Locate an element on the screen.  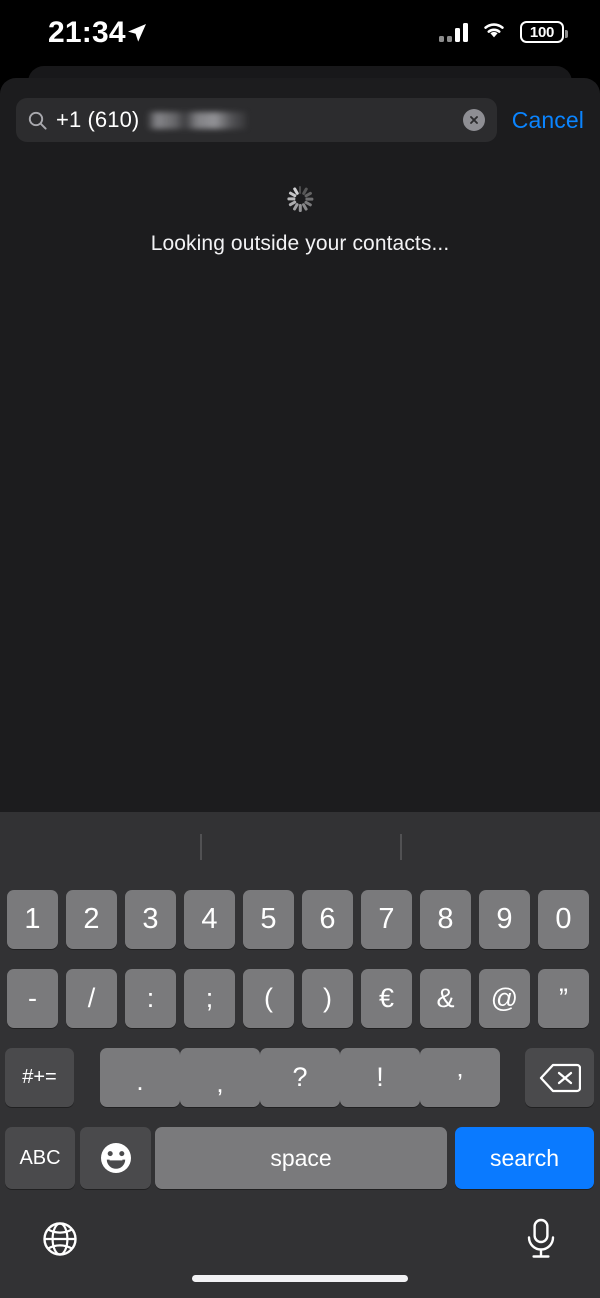
key-quote-label: ” is located at coordinates (563, 998).